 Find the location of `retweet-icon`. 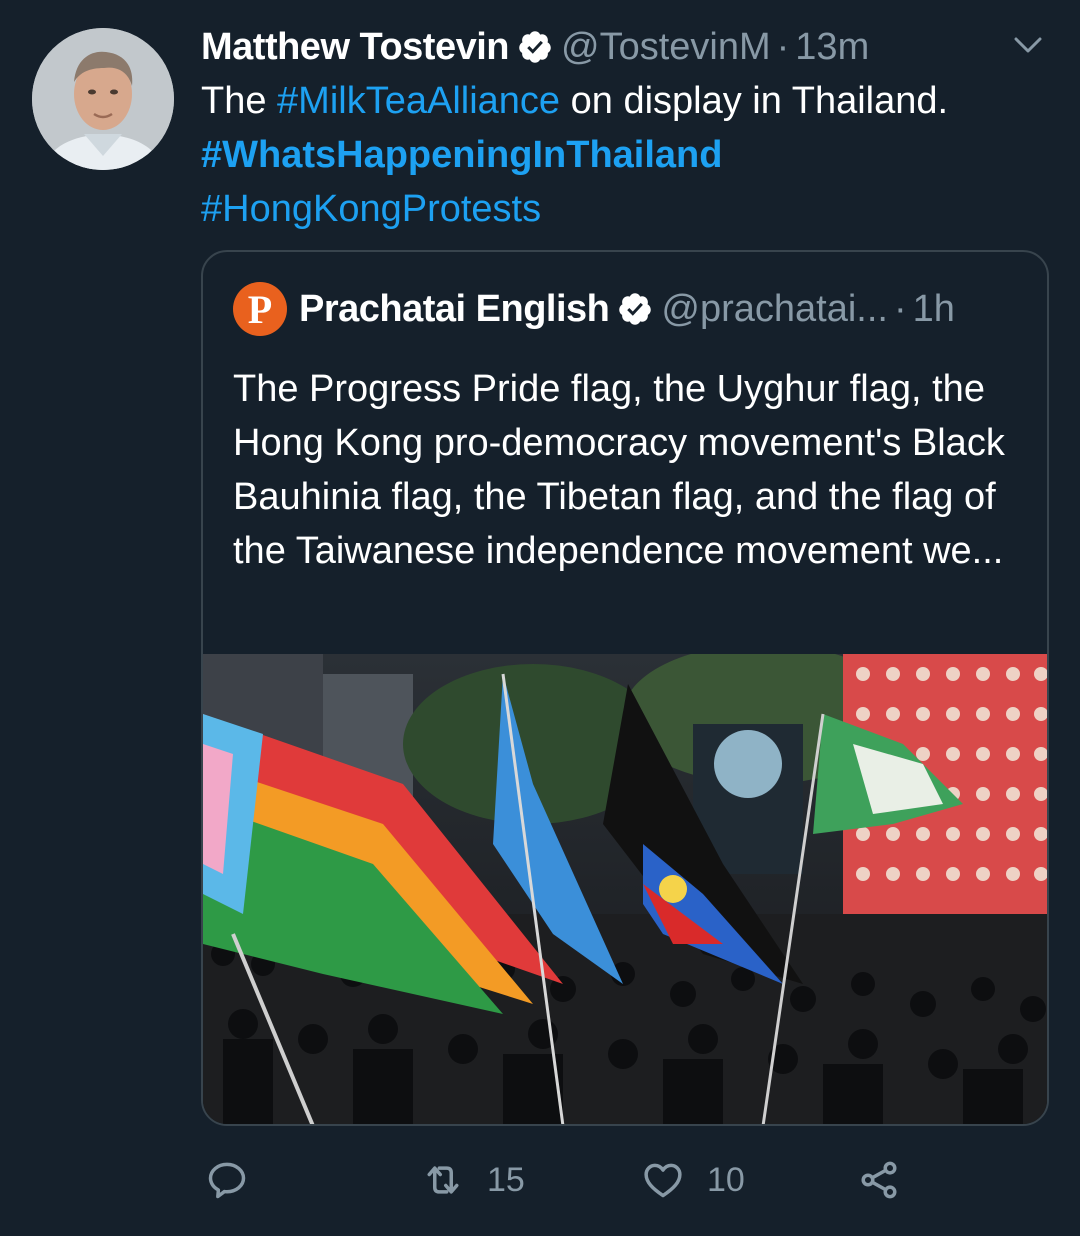

retweet-icon is located at coordinates (443, 1180).